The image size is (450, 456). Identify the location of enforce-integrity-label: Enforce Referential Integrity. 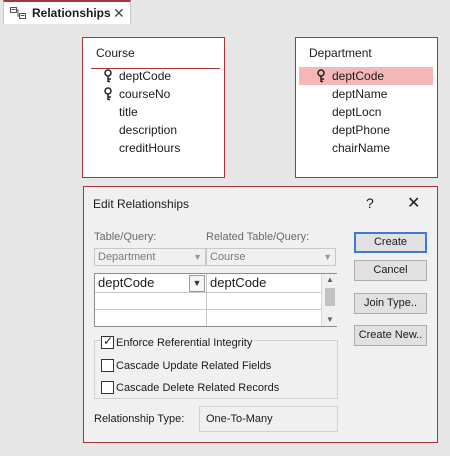
(185, 343).